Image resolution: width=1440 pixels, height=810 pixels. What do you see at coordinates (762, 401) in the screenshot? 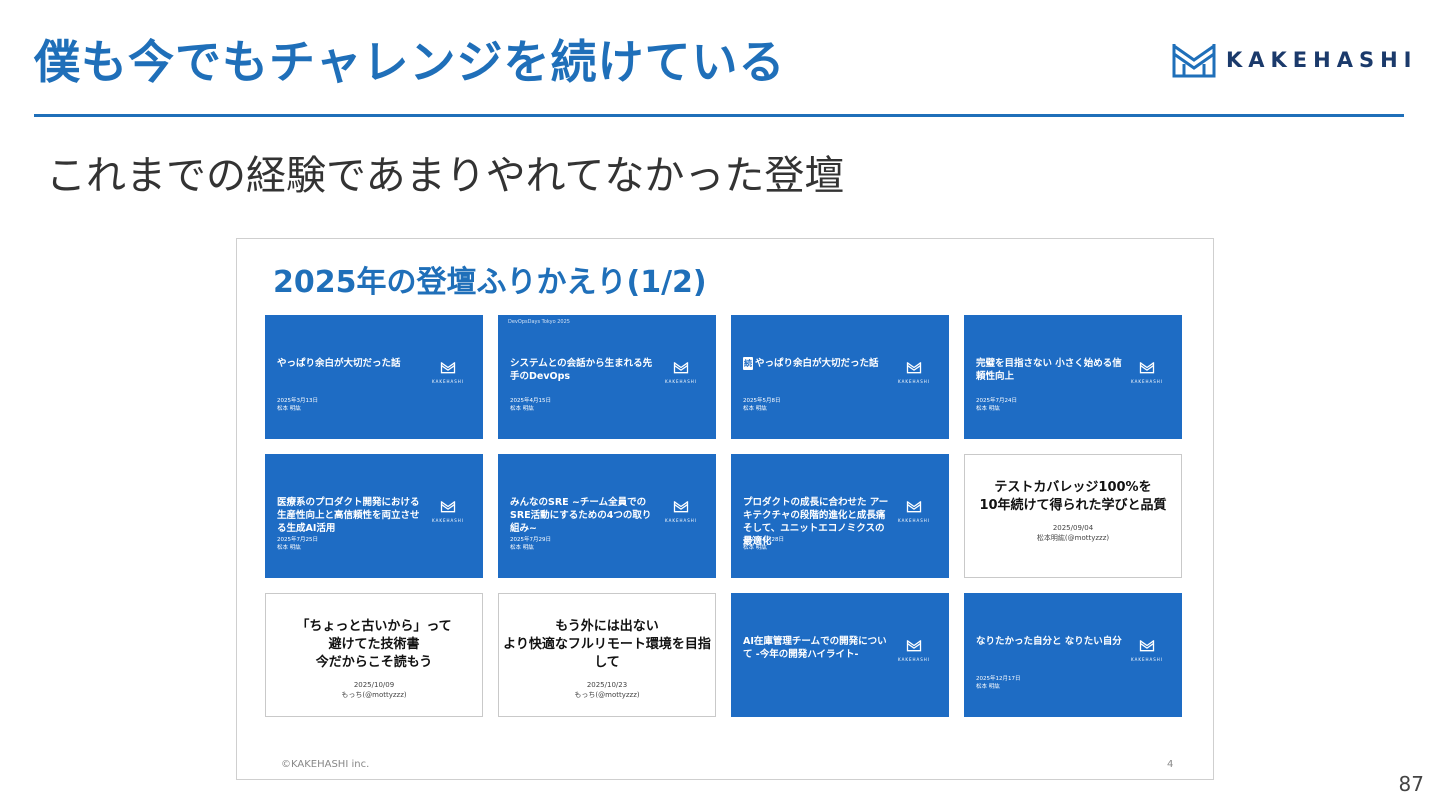
I see `card-date: 2025年5月8日` at bounding box center [762, 401].